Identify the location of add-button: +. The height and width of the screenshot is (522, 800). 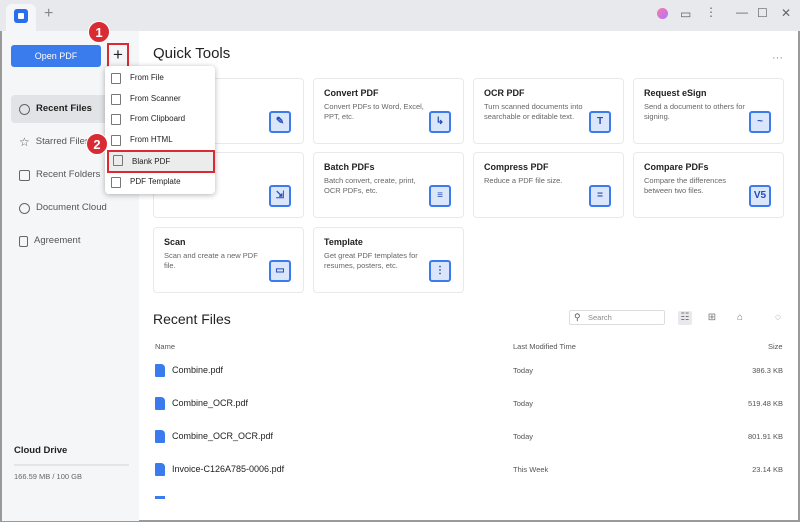
(118, 55).